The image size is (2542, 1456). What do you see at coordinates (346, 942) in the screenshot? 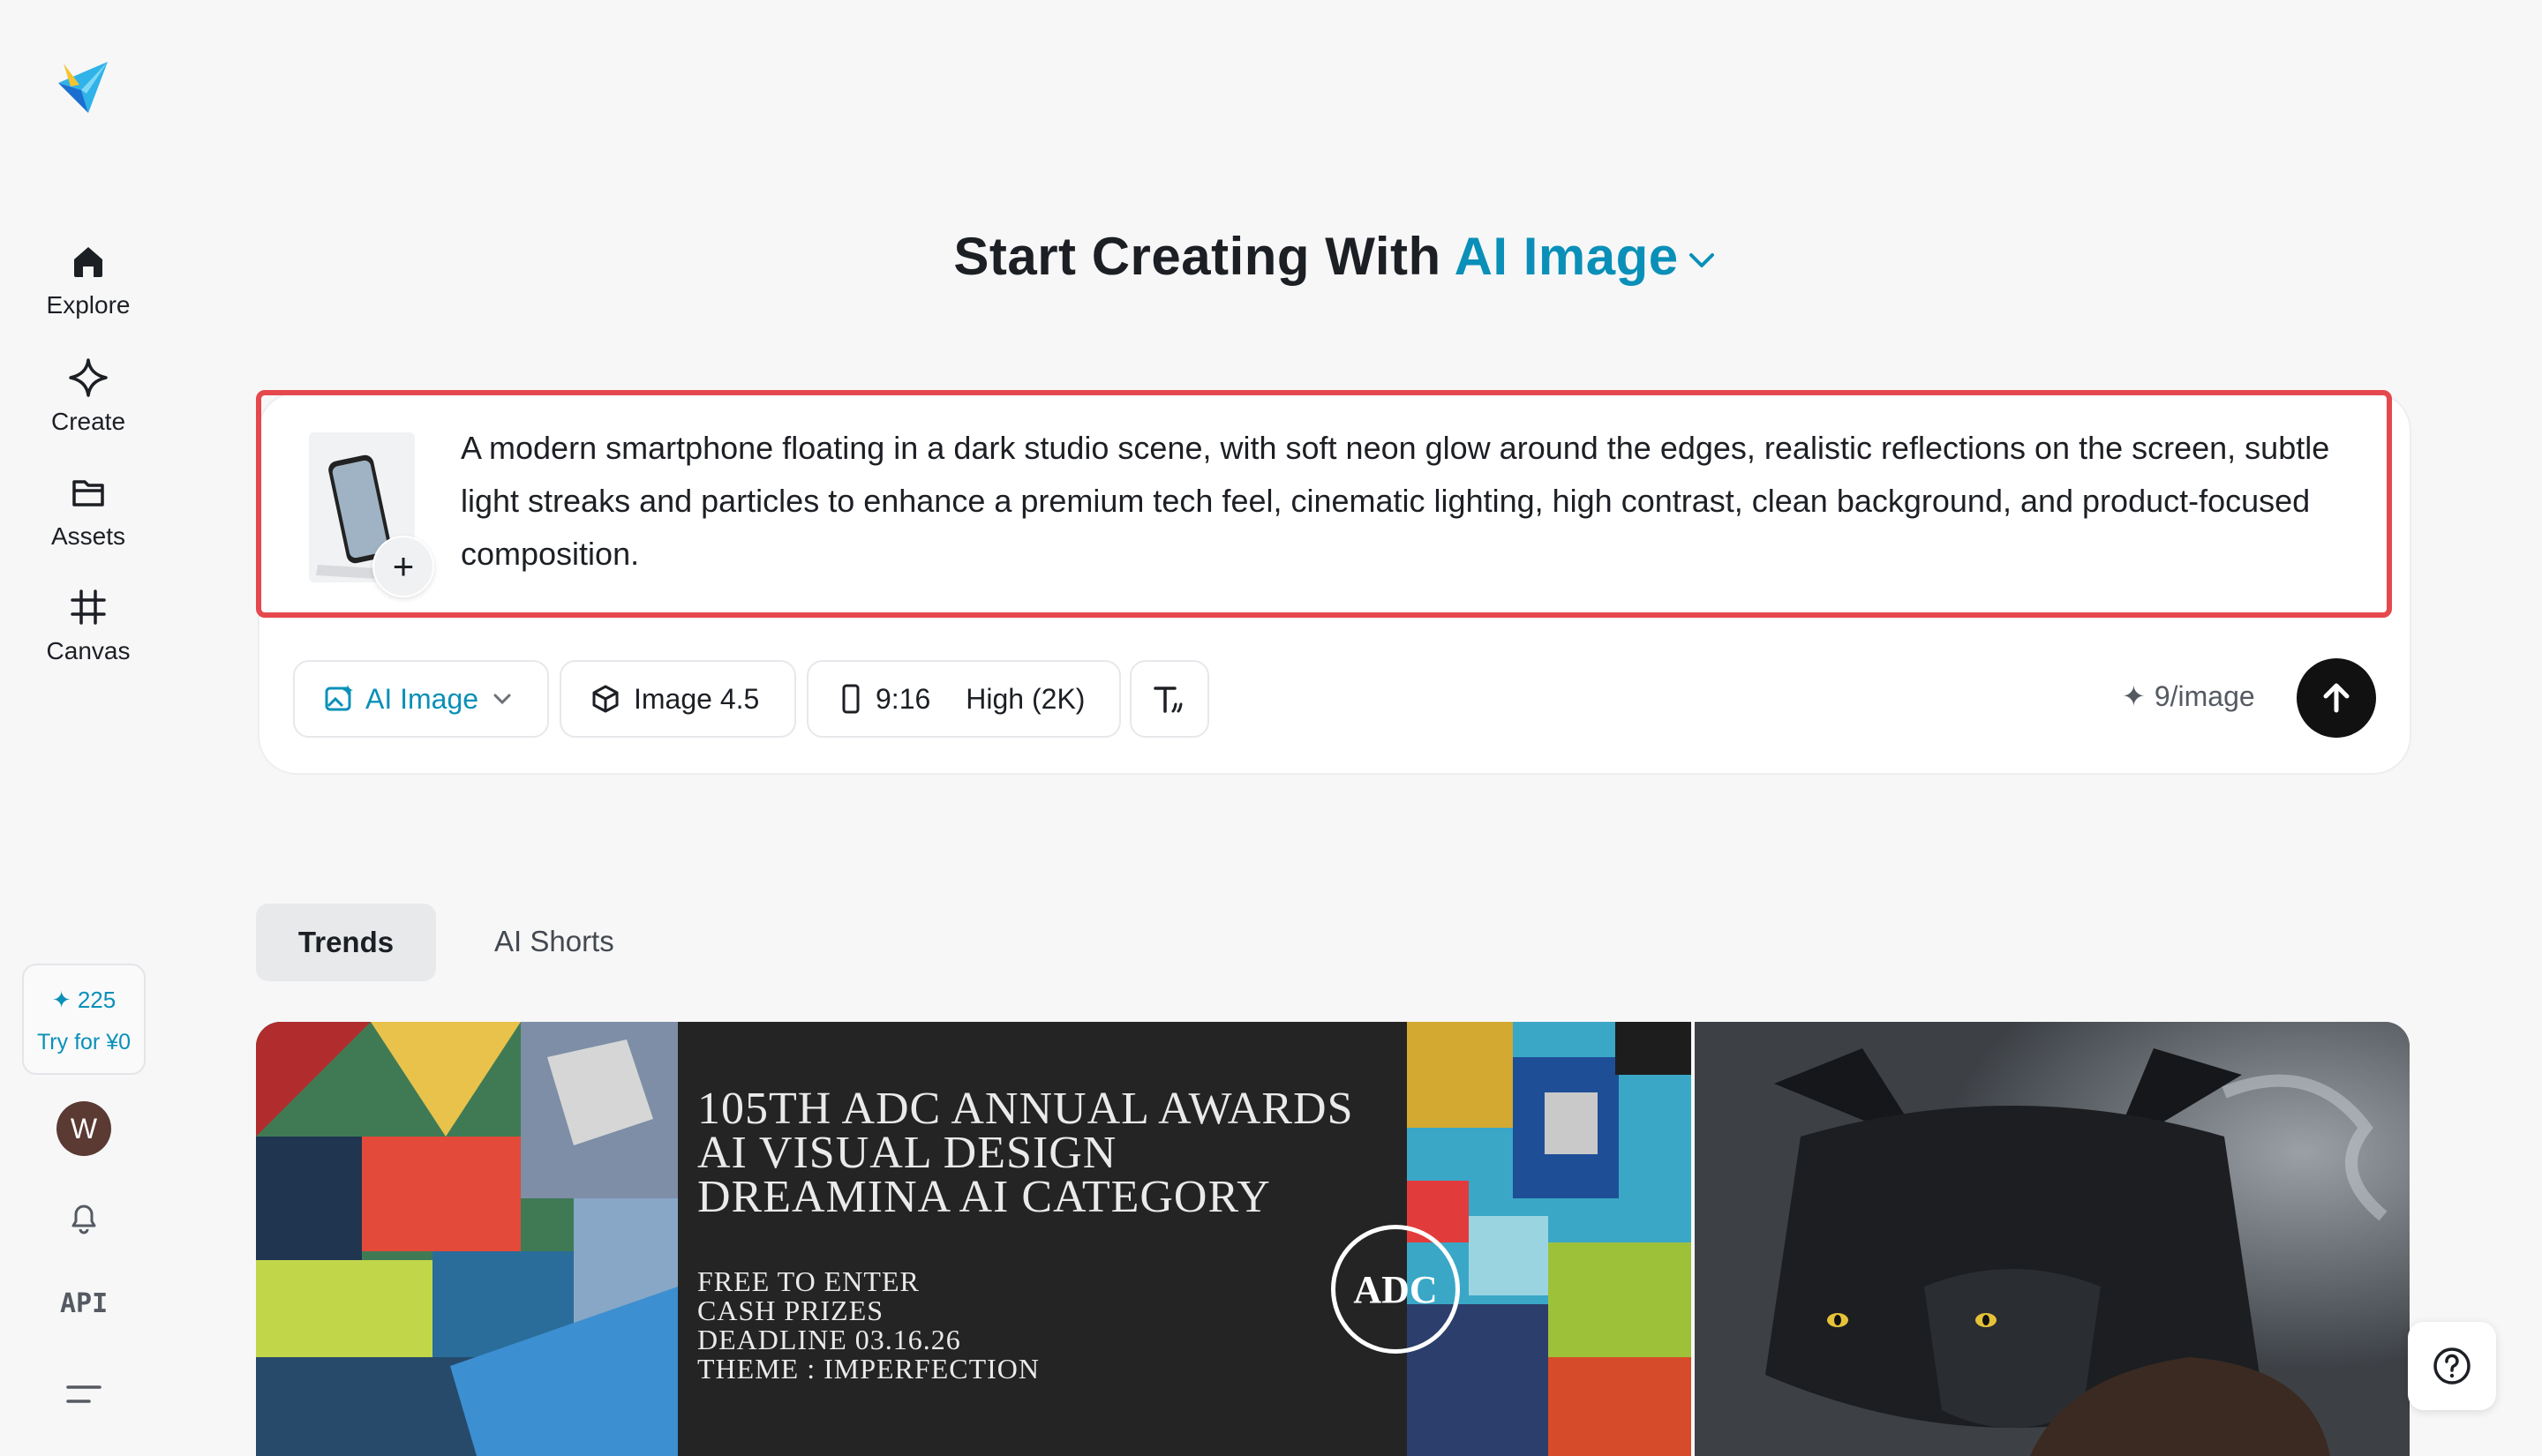
I see `tab-trends: Trends` at bounding box center [346, 942].